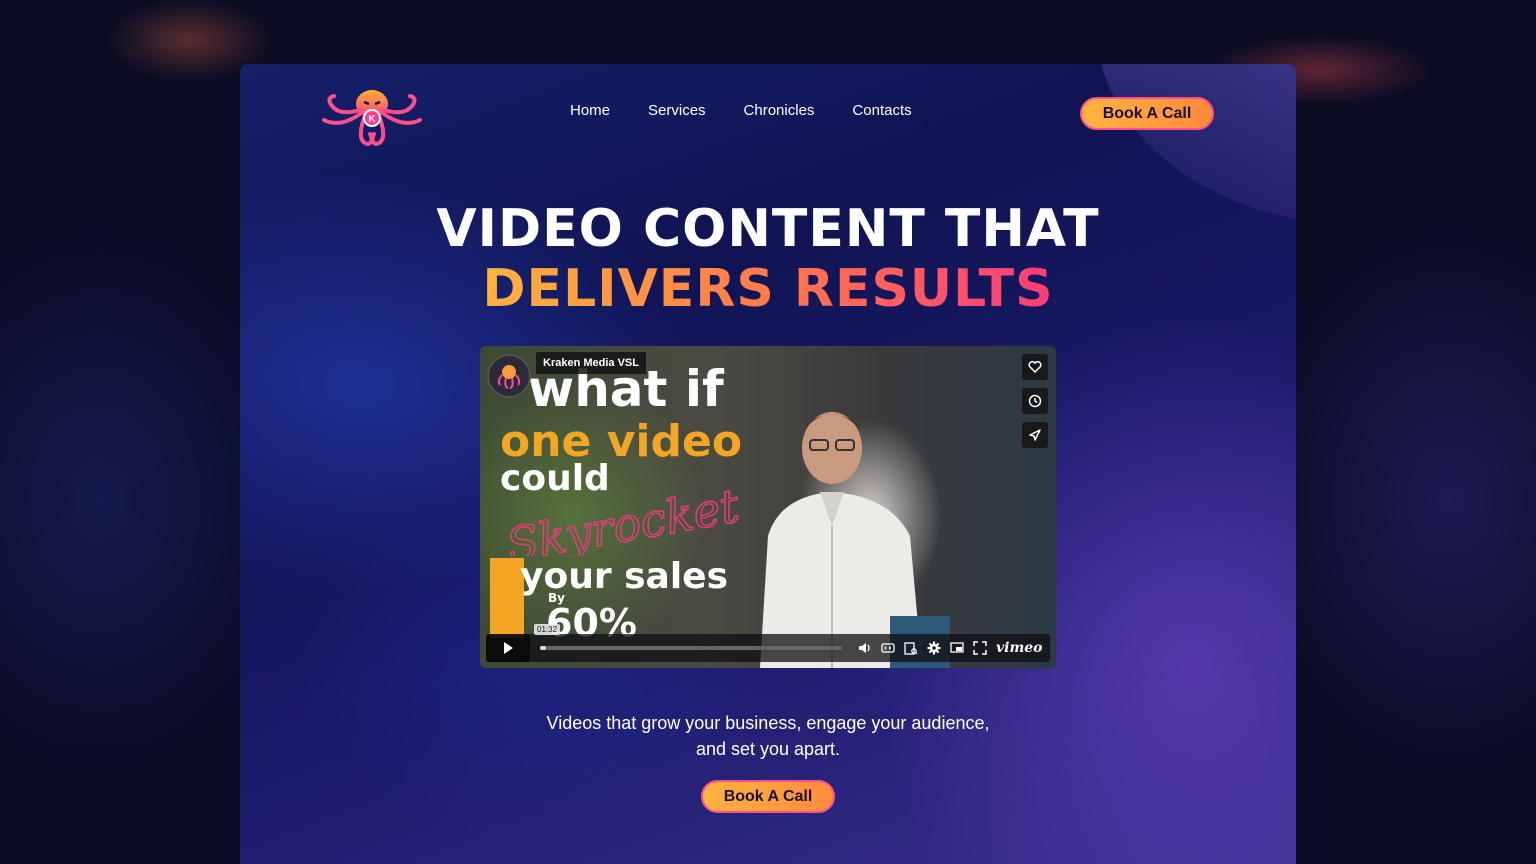  I want to click on progress-fill, so click(543, 648).